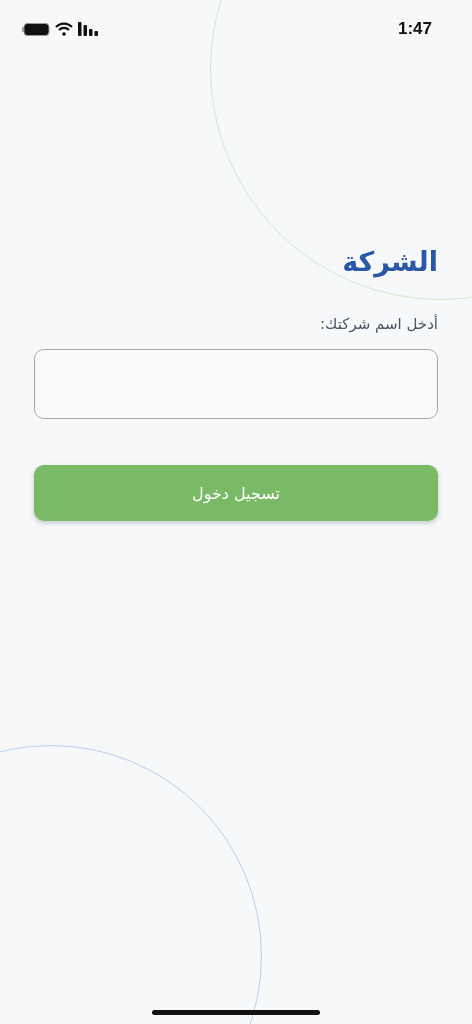 Image resolution: width=472 pixels, height=1024 pixels. What do you see at coordinates (390, 261) in the screenshot?
I see `page-title: الشركة` at bounding box center [390, 261].